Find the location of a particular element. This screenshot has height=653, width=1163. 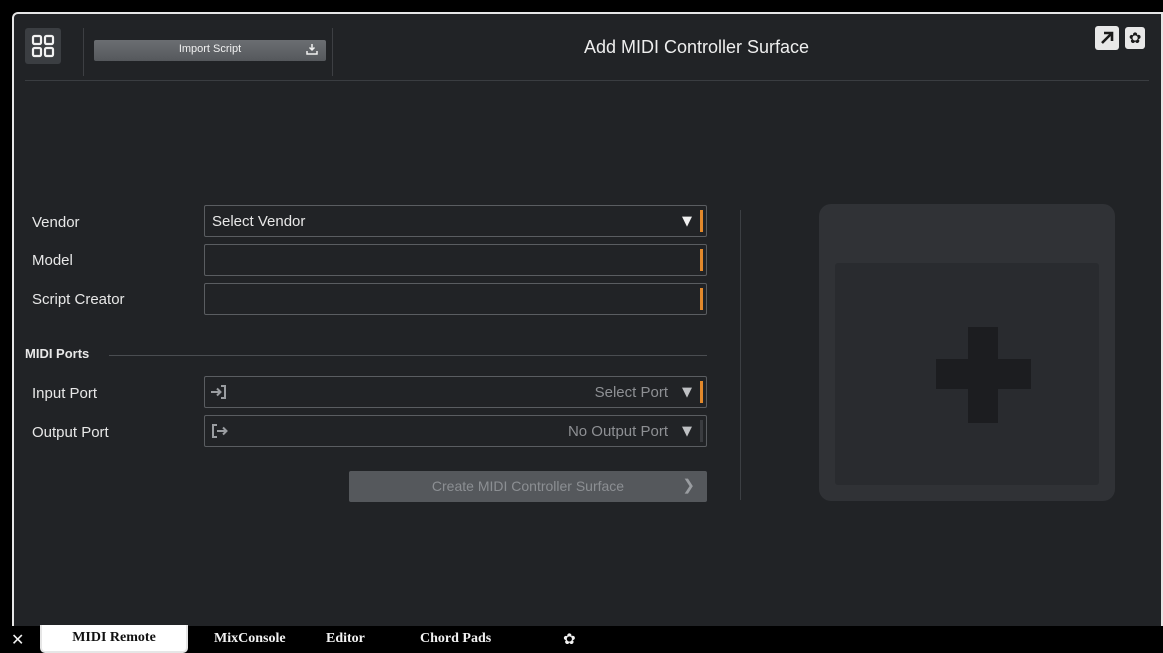

grid-icon is located at coordinates (43, 46).